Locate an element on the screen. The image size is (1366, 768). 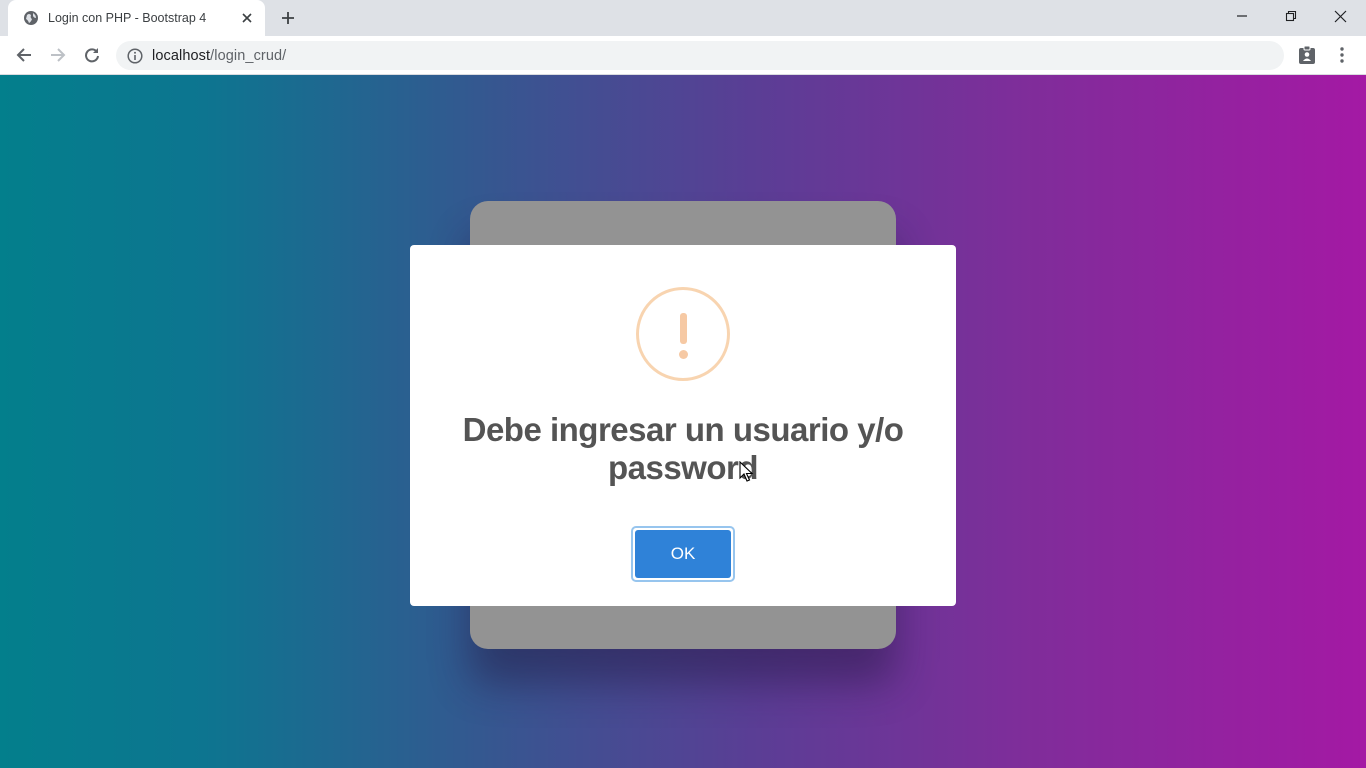
warning-icon is located at coordinates (683, 334).